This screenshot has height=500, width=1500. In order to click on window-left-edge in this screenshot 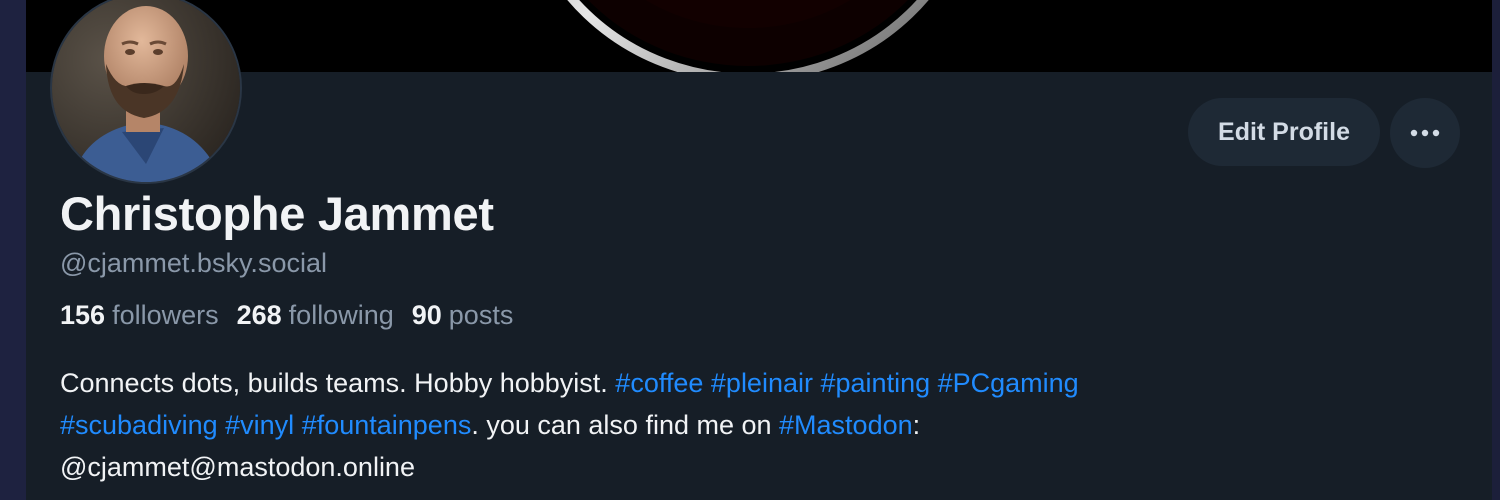, I will do `click(13, 250)`.